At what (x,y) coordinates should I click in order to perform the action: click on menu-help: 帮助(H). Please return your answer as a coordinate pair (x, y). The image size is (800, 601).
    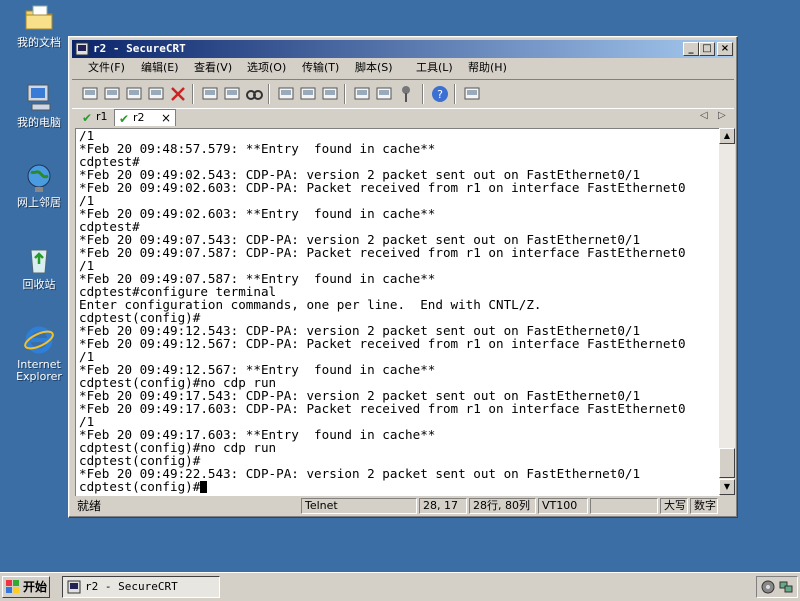
    Looking at the image, I should click on (487, 68).